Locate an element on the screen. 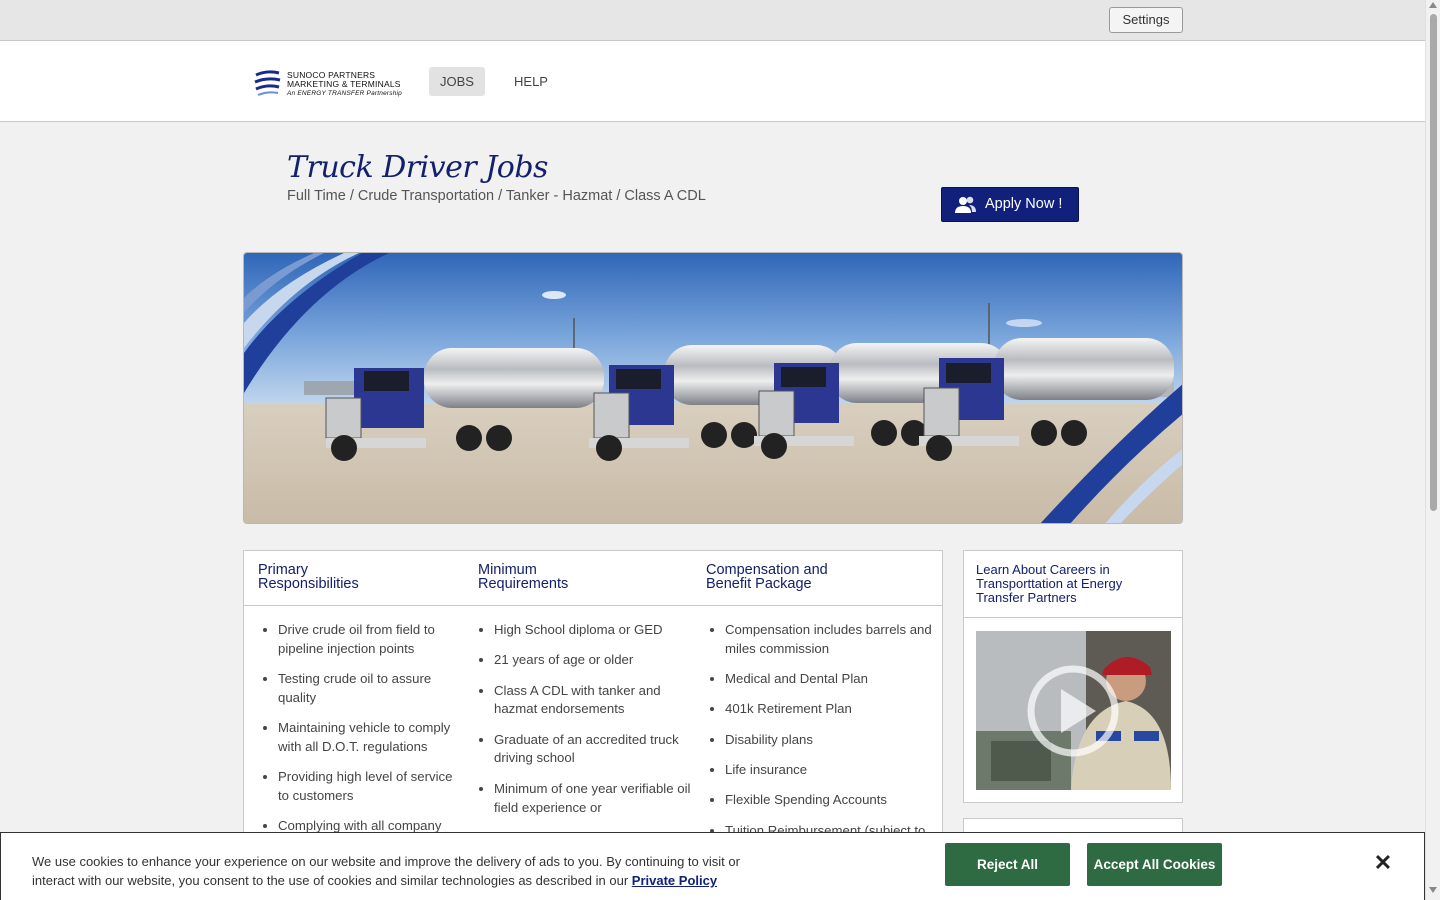 The height and width of the screenshot is (900, 1440). heading-line: Compensation and is located at coordinates (767, 570).